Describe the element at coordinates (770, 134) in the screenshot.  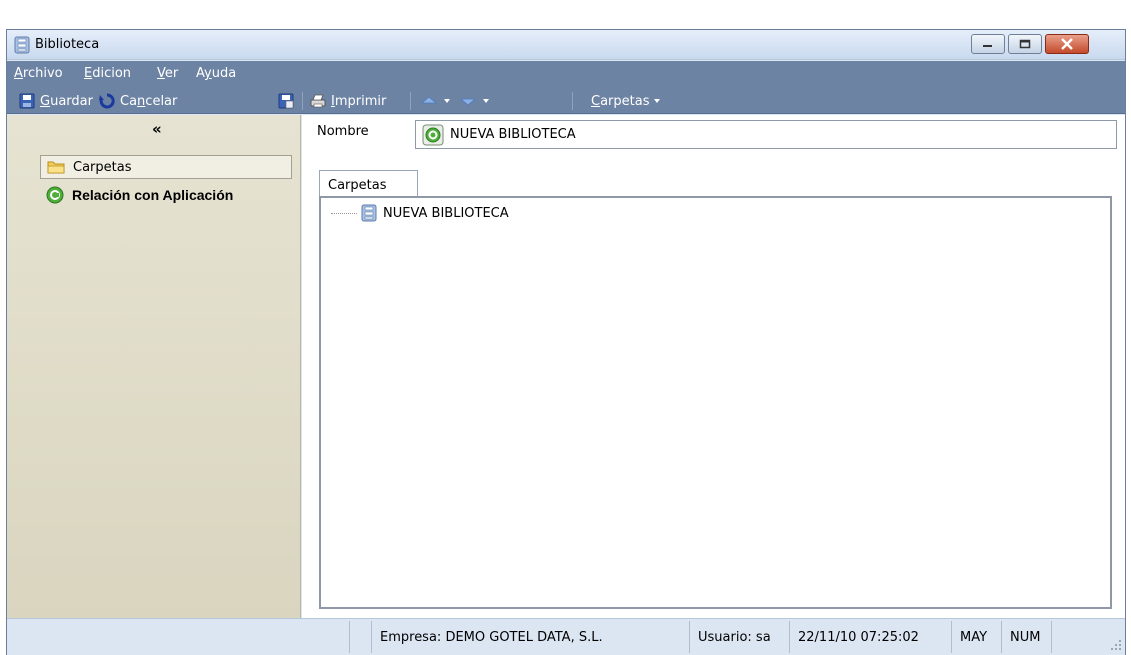
I see `nombre-input` at that location.